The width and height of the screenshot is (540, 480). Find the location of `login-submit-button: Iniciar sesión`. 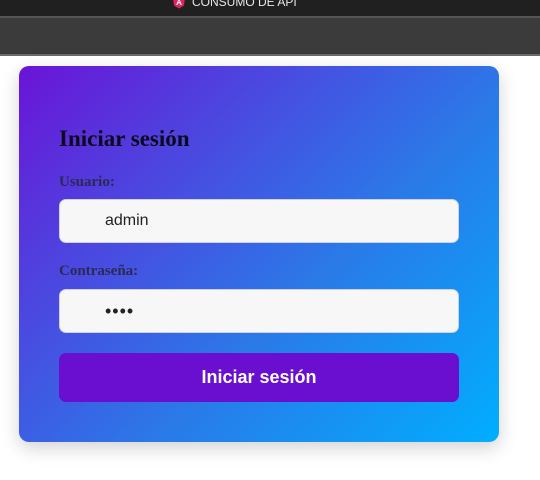

login-submit-button: Iniciar sesión is located at coordinates (259, 377).